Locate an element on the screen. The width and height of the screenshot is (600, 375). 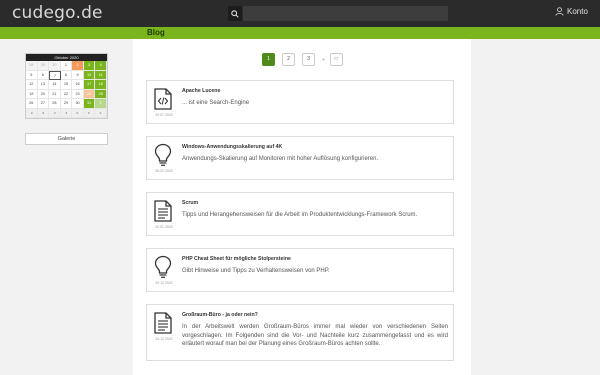
page-3-button: 3 is located at coordinates (308, 59).